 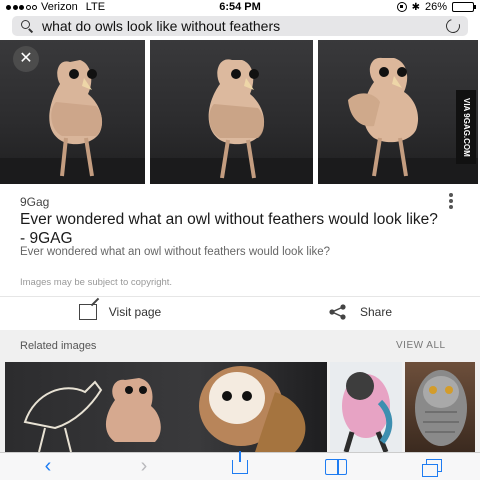 What do you see at coordinates (240, 7) in the screenshot?
I see `status-bar: Verizon LTE 6:54 PM ✱ 26%` at bounding box center [240, 7].